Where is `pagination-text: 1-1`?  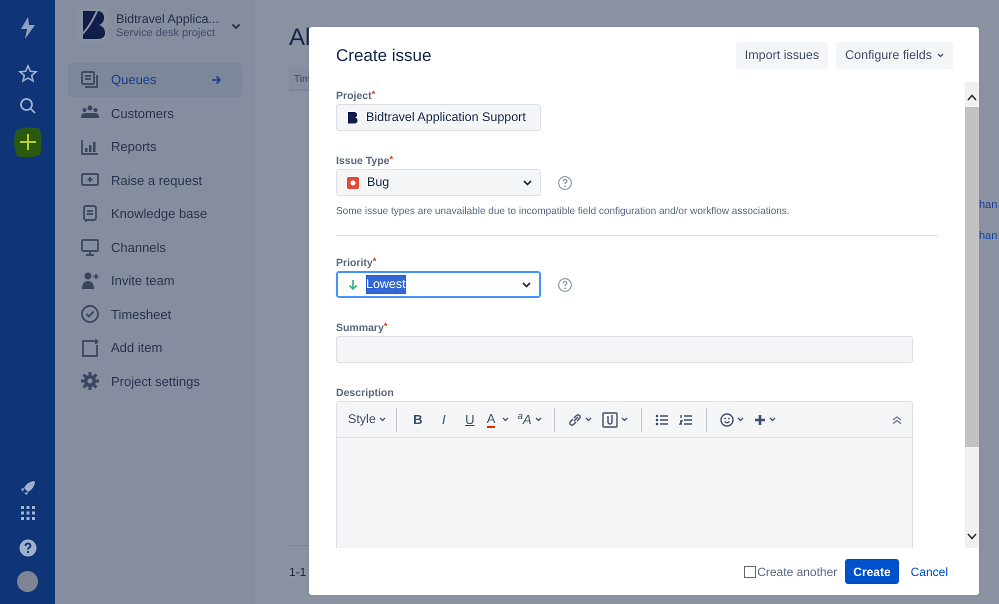 pagination-text: 1-1 is located at coordinates (297, 572).